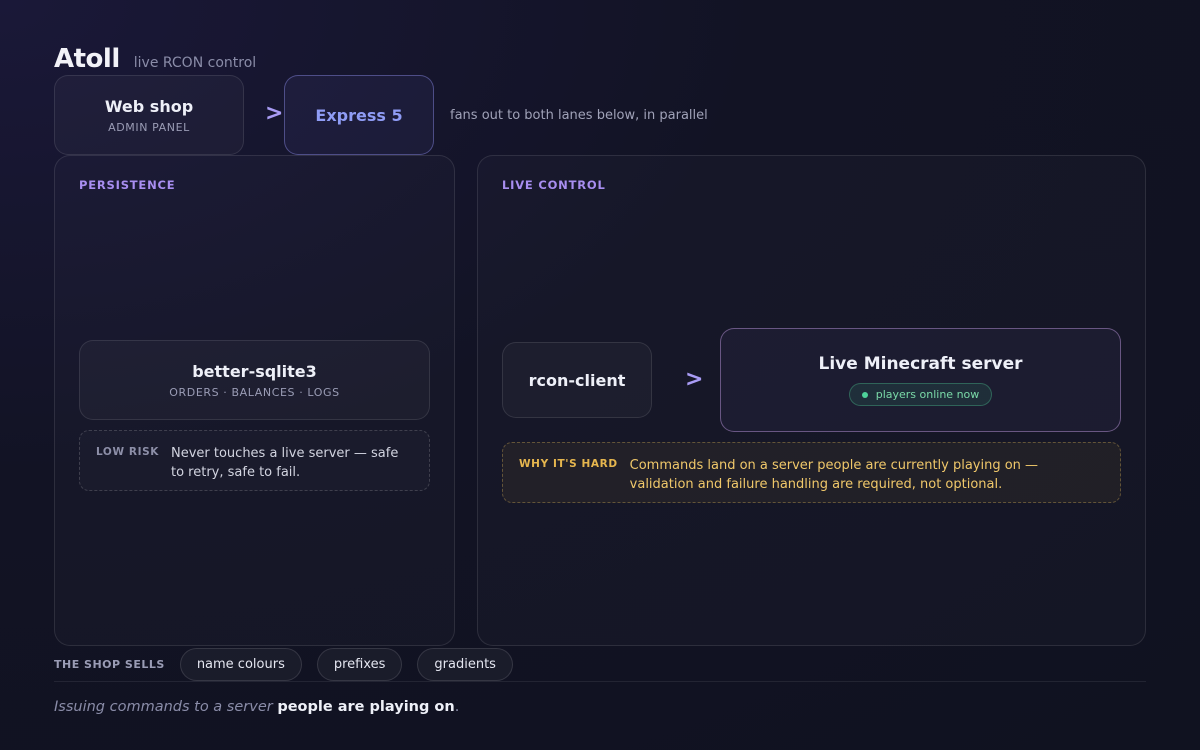 Image resolution: width=1200 pixels, height=750 pixels. What do you see at coordinates (600, 681) in the screenshot?
I see `footer-divider` at bounding box center [600, 681].